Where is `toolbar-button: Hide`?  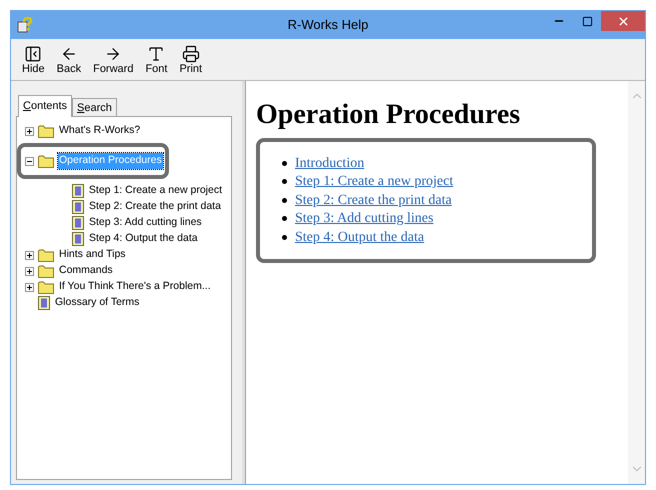
toolbar-button: Hide is located at coordinates (33, 61).